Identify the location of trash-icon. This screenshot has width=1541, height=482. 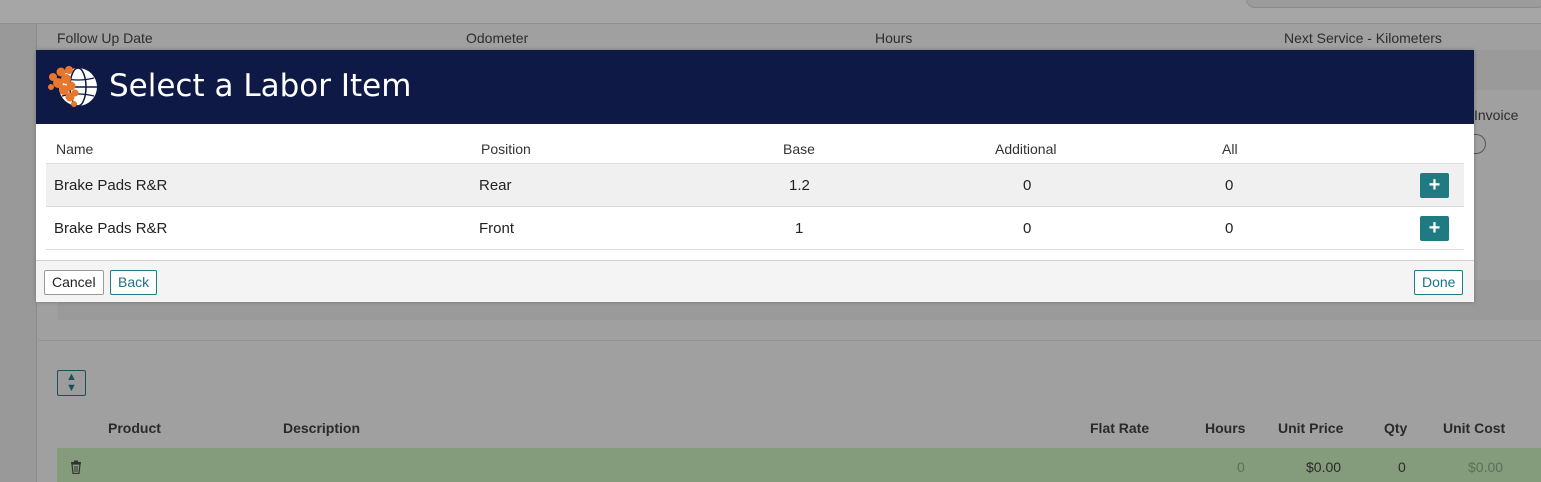
(76, 468).